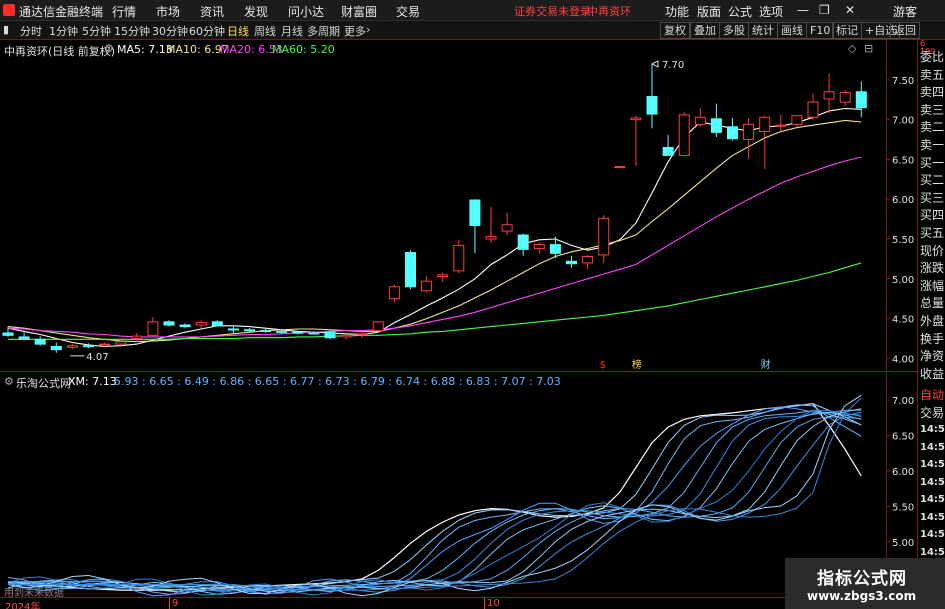  I want to click on menu-trade: 交易, so click(408, 11).